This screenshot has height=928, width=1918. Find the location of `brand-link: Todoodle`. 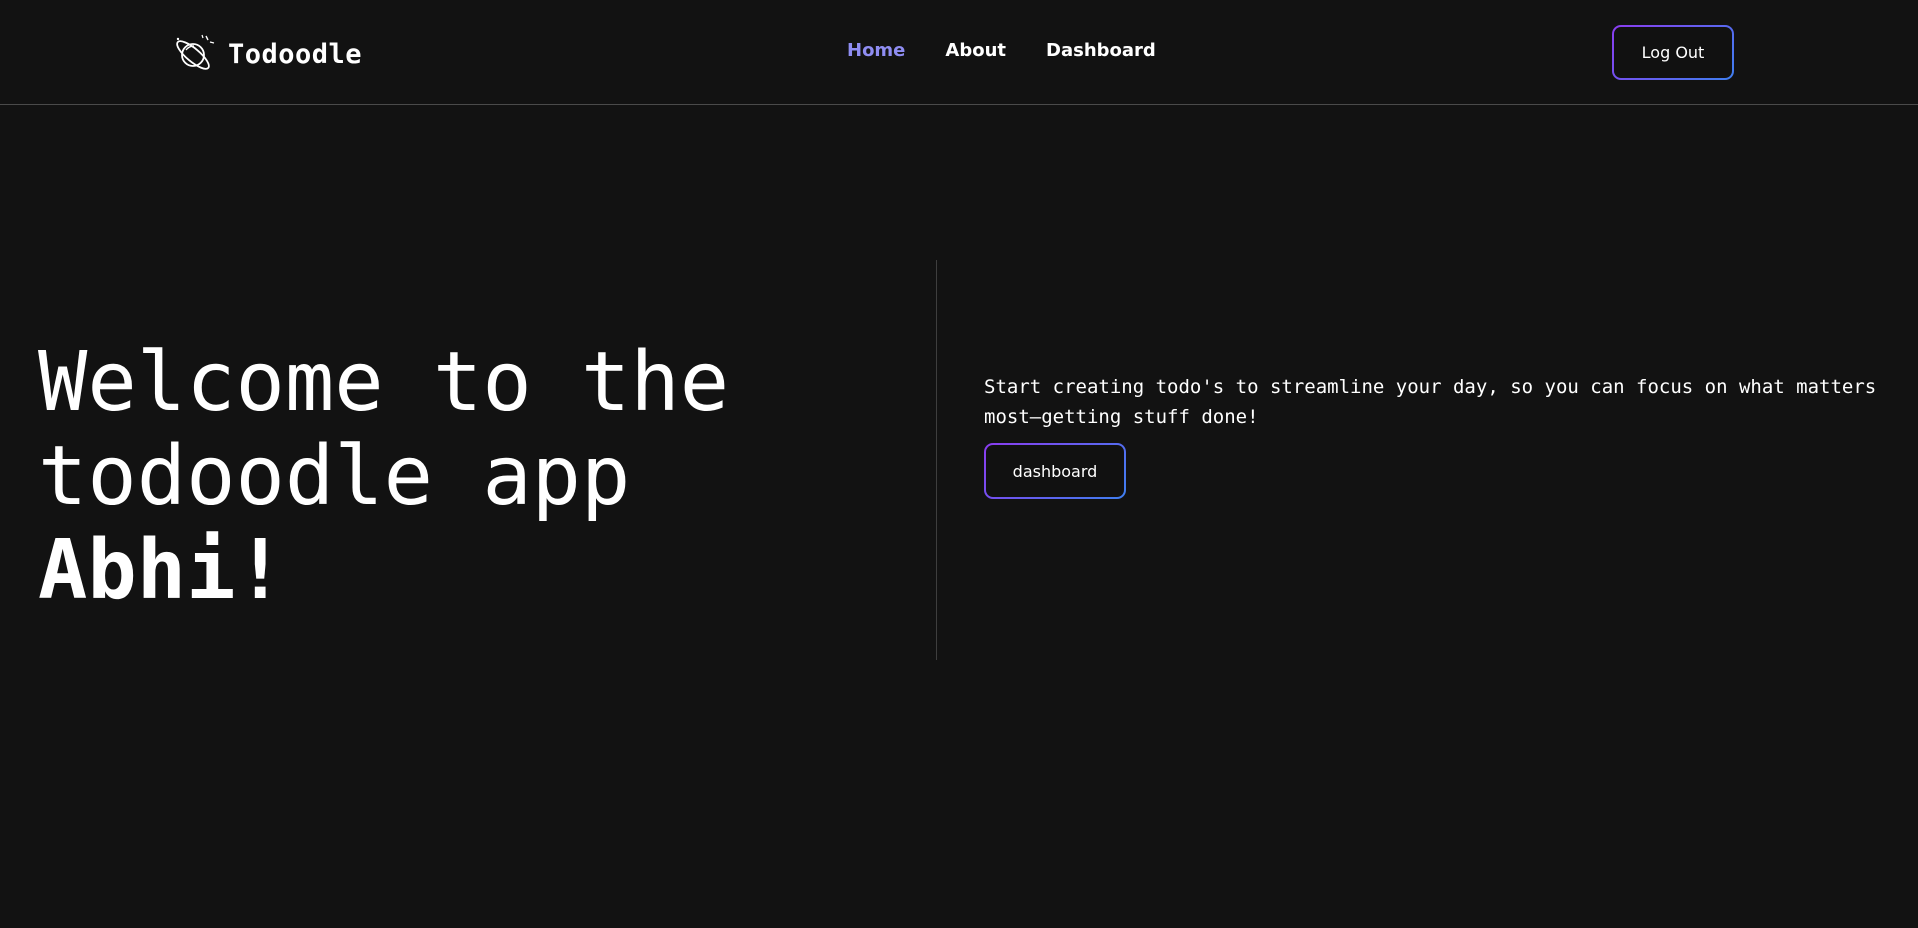

brand-link: Todoodle is located at coordinates (267, 54).